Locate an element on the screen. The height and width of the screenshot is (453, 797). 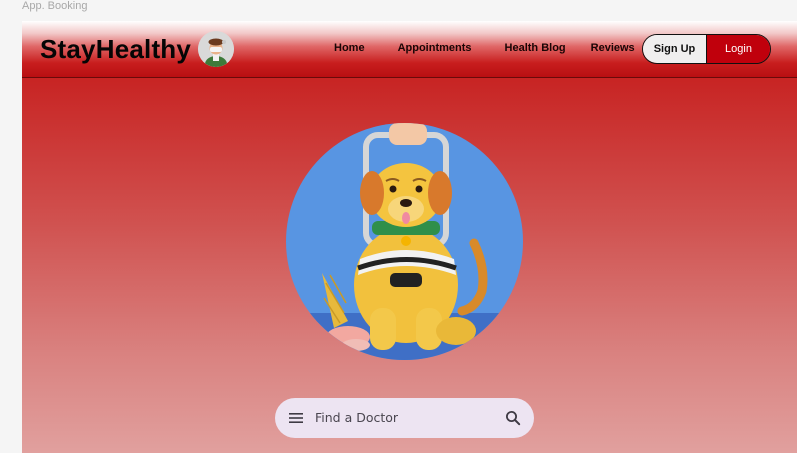
nav-links: Home Appointments Health Blog Reviews is located at coordinates (484, 48).